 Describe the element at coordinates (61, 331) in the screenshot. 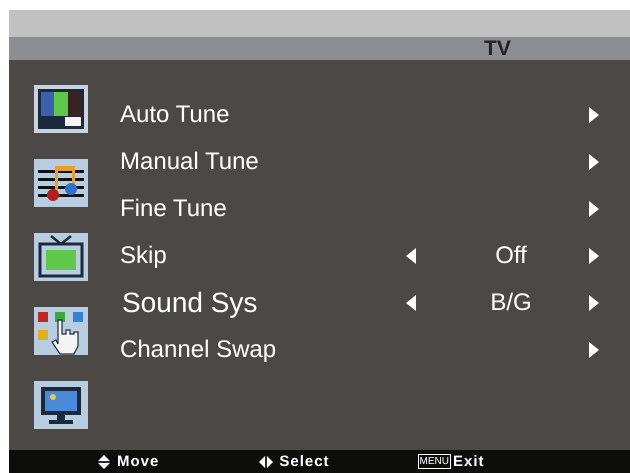

I see `hand-pointer-icon` at that location.